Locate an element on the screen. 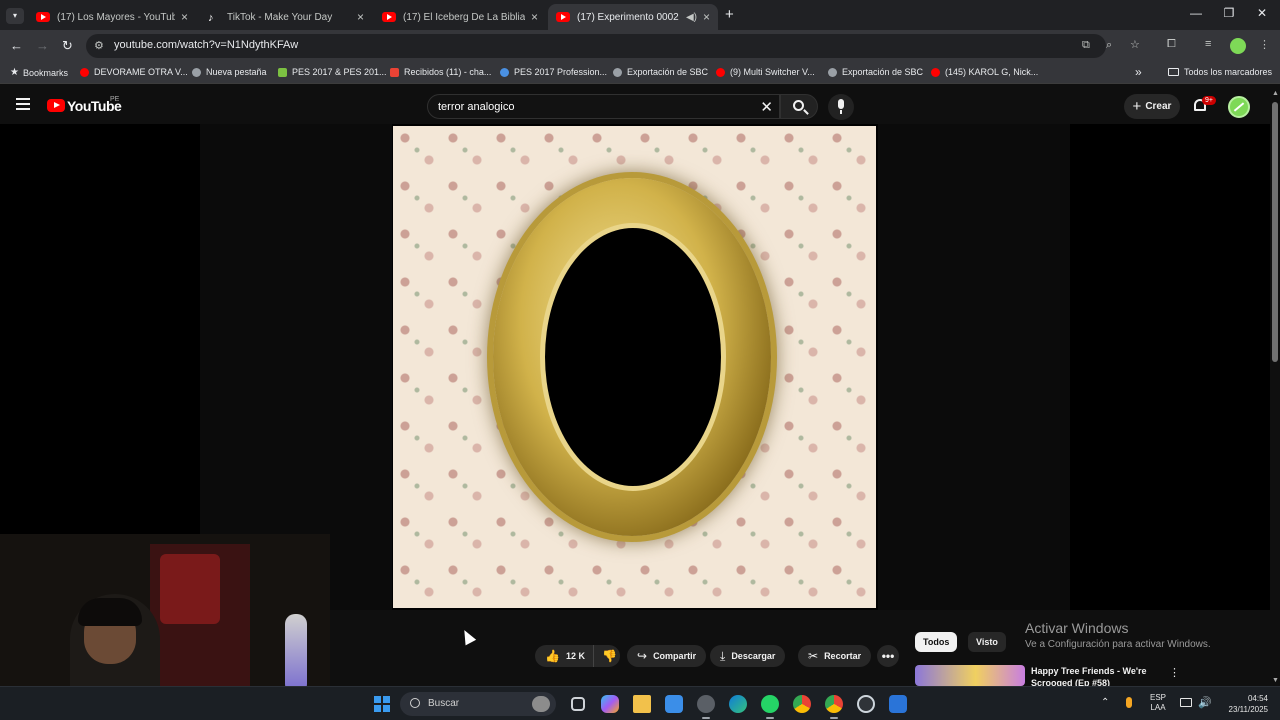  clear-search-icon: ✕ is located at coordinates (766, 107).